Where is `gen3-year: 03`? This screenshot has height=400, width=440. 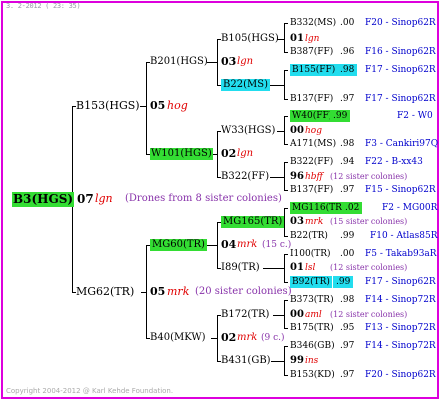 gen3-year: 03 is located at coordinates (297, 221).